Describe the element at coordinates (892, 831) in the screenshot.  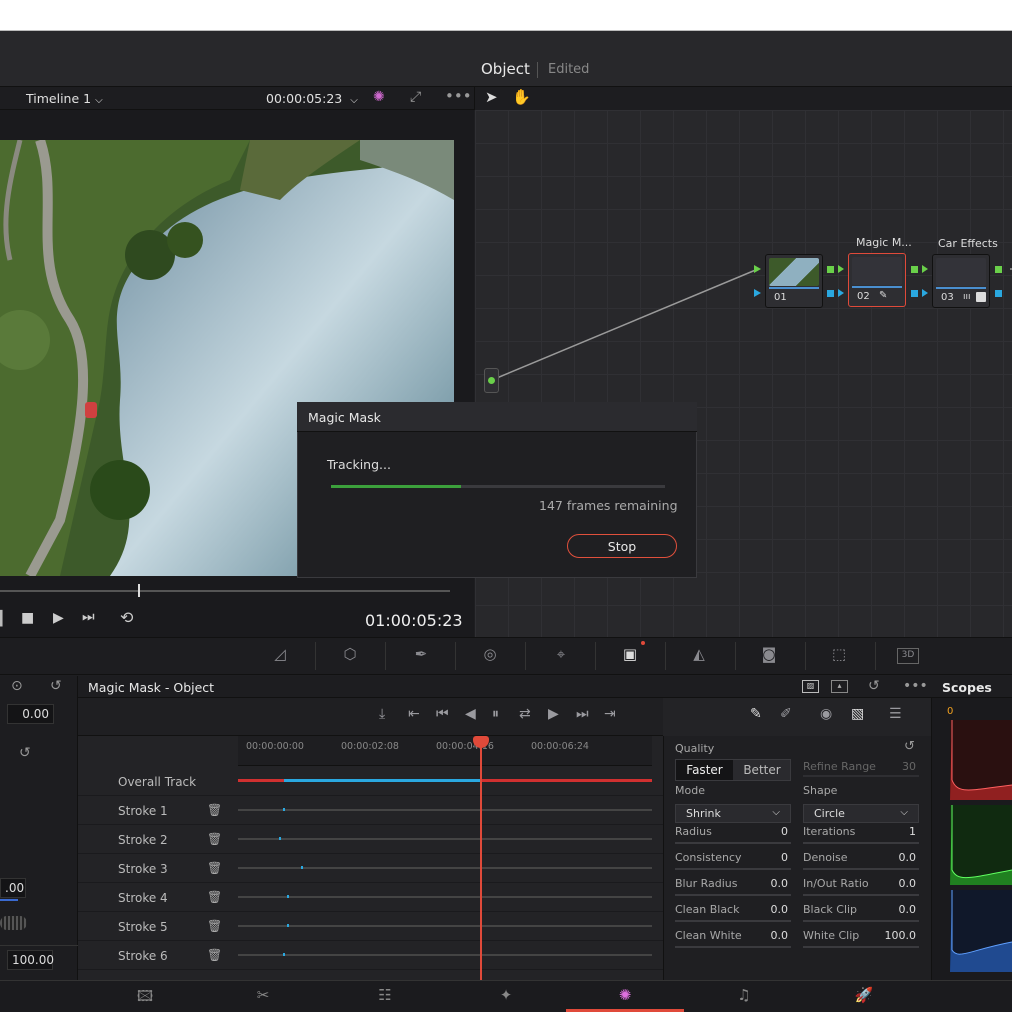
I see `param-value: 1` at that location.